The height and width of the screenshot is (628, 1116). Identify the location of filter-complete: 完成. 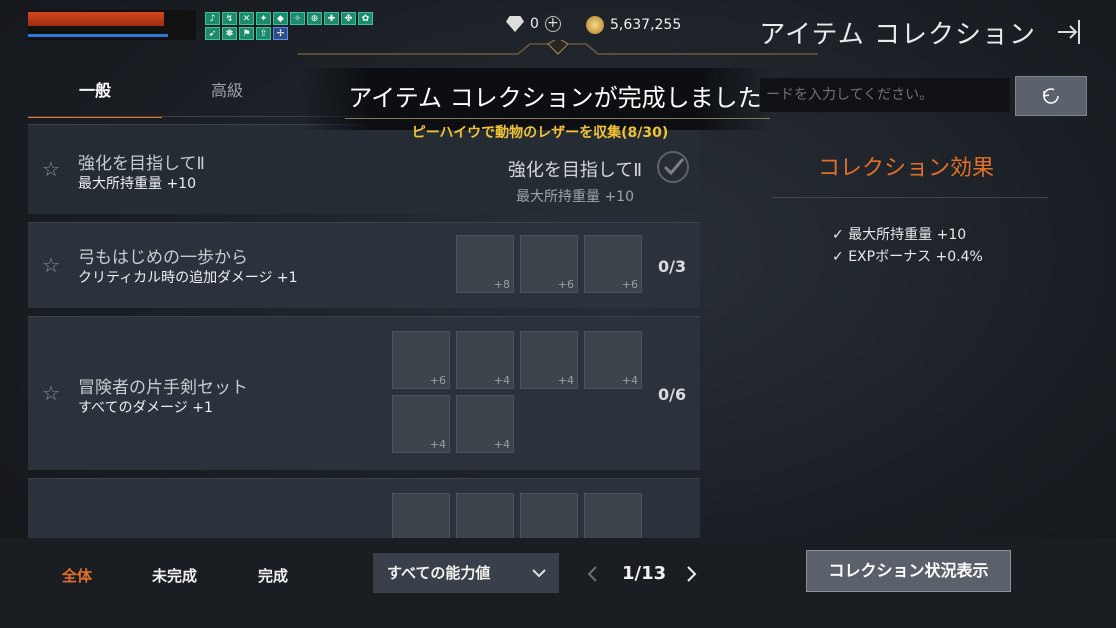
(273, 575).